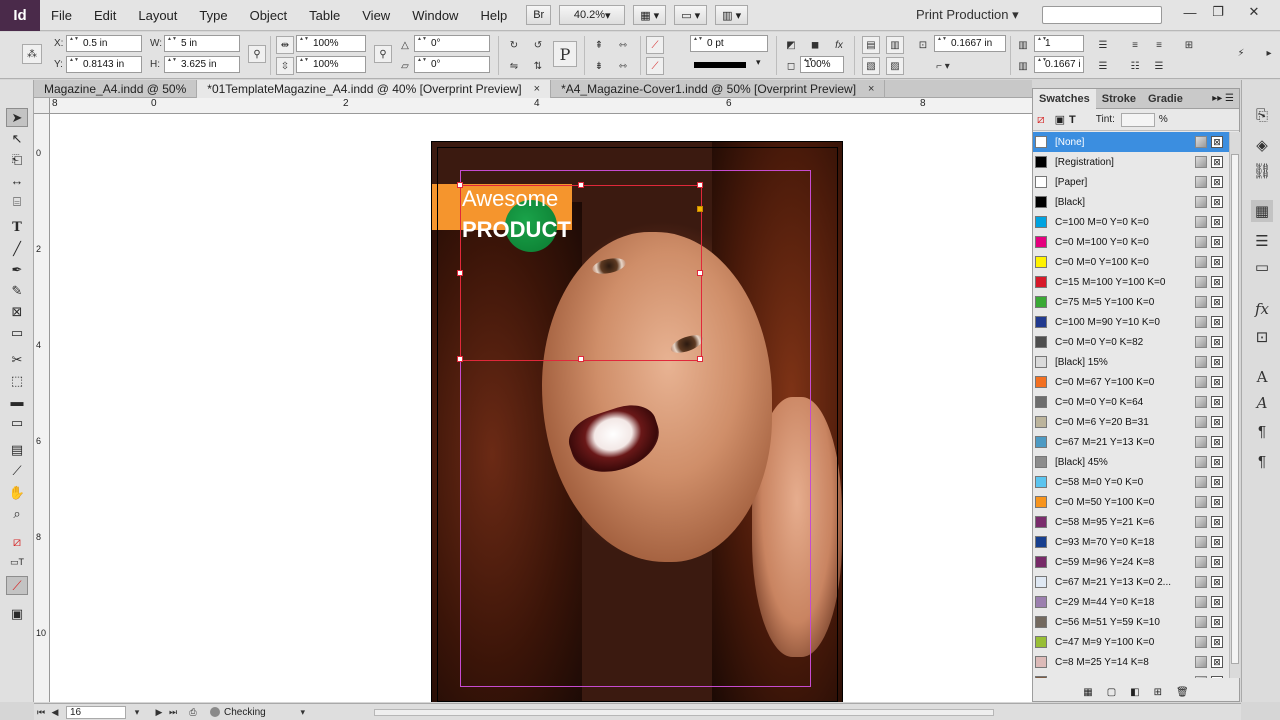 Image resolution: width=1280 pixels, height=720 pixels. I want to click on scissors-tool-icon: ✂, so click(17, 359).